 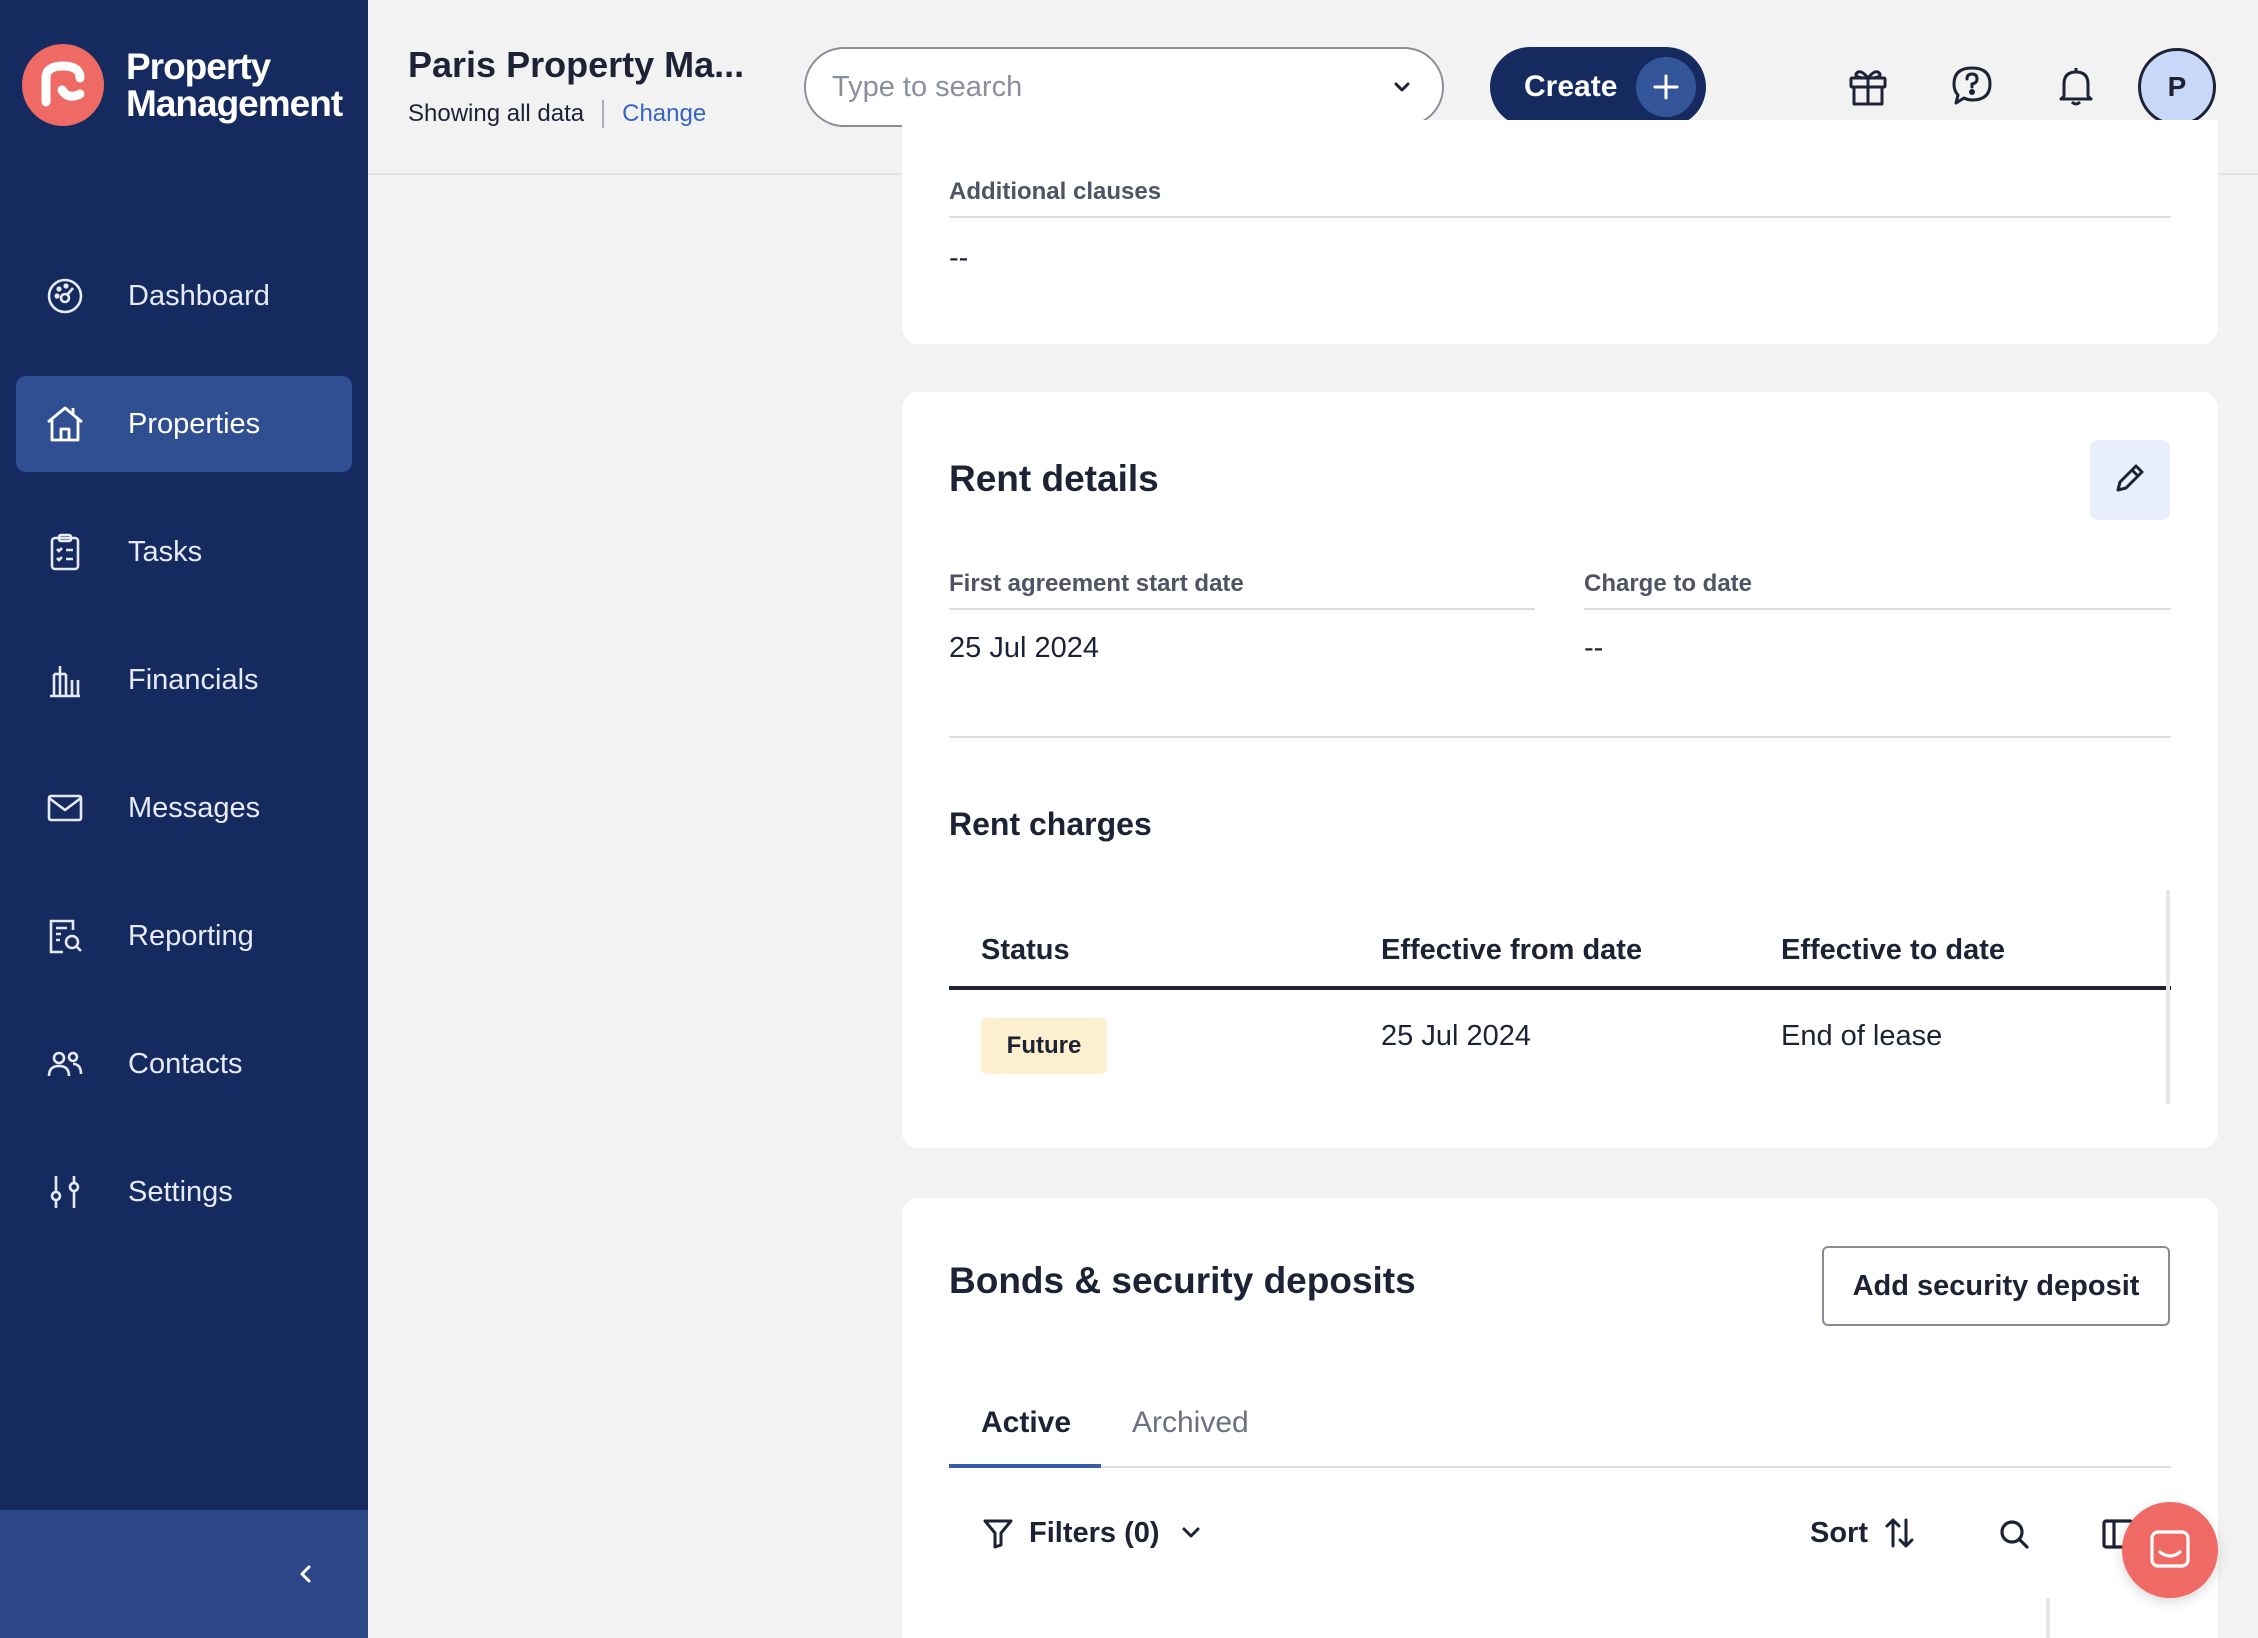 I want to click on edit-button, so click(x=2130, y=480).